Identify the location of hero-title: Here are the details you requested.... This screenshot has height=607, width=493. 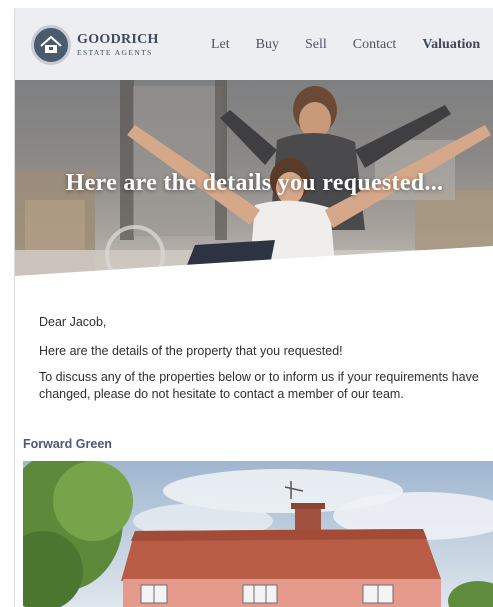
(254, 183).